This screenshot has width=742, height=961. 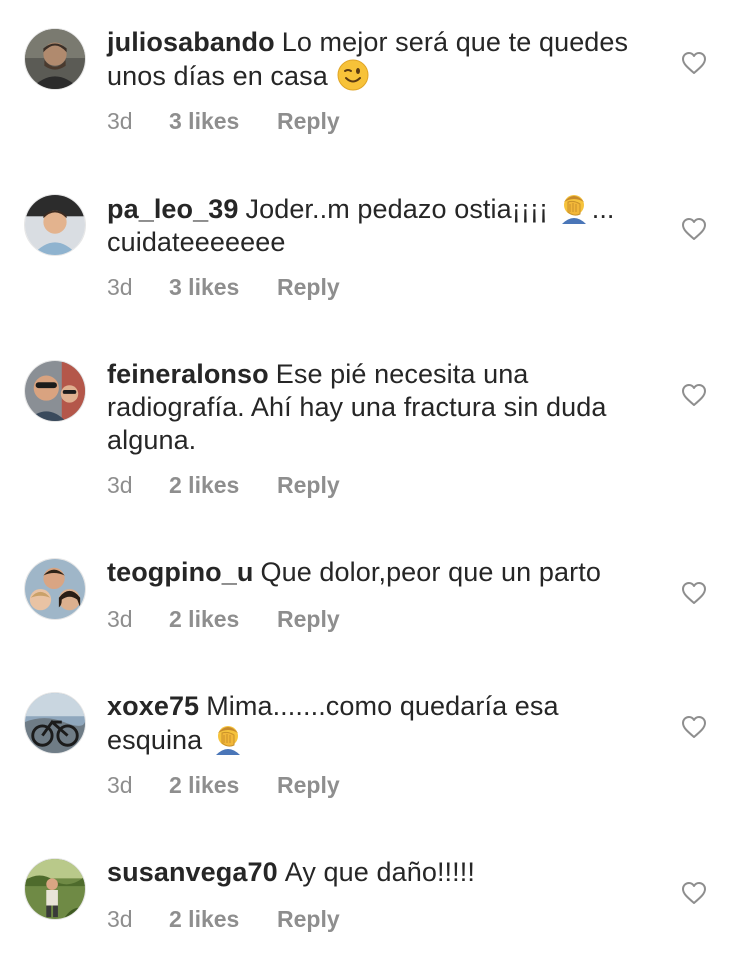 What do you see at coordinates (191, 42) in the screenshot?
I see `comment-username: juliosabando` at bounding box center [191, 42].